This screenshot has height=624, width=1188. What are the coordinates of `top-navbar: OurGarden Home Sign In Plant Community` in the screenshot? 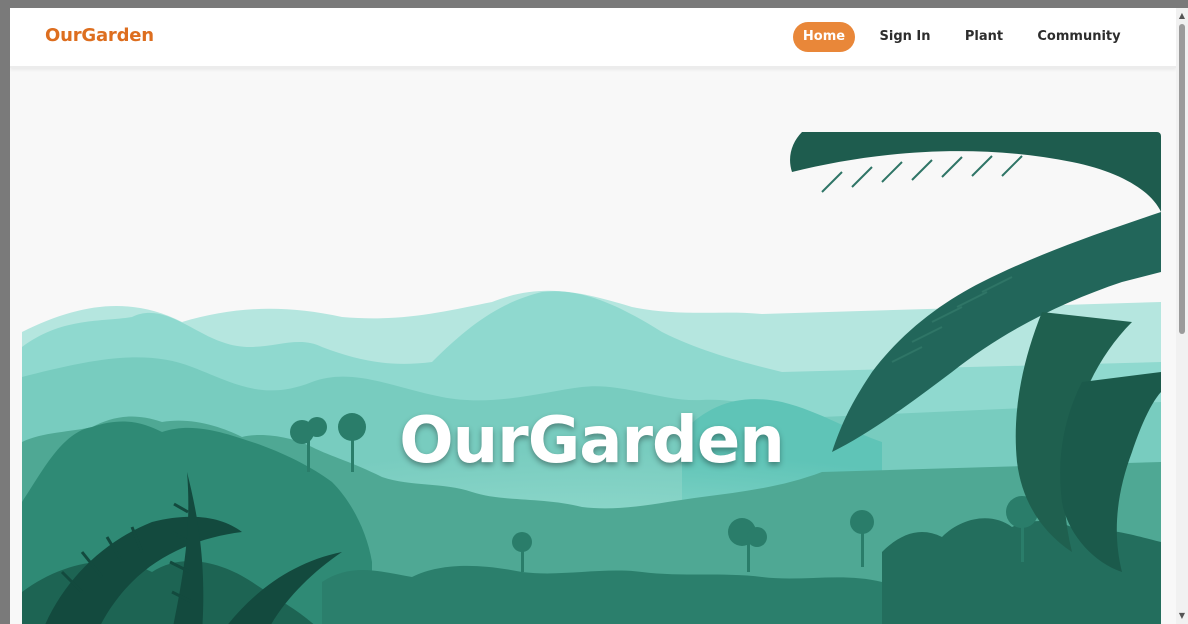 It's located at (593, 38).